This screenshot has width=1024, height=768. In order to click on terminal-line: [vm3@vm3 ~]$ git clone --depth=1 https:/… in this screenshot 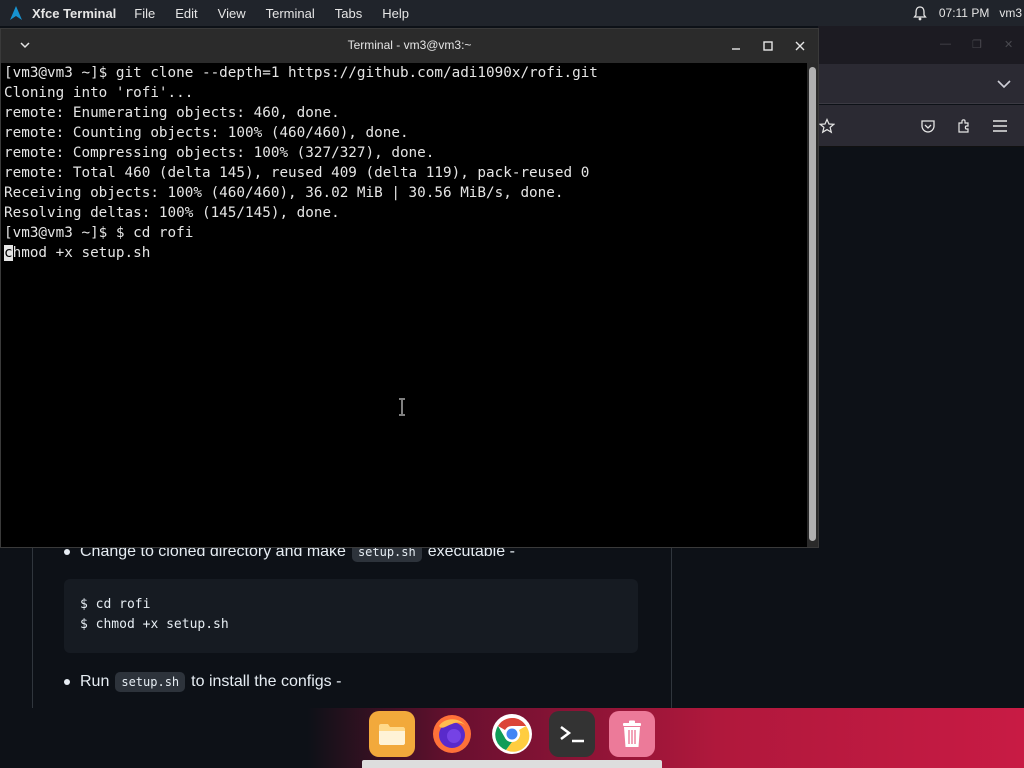, I will do `click(301, 73)`.